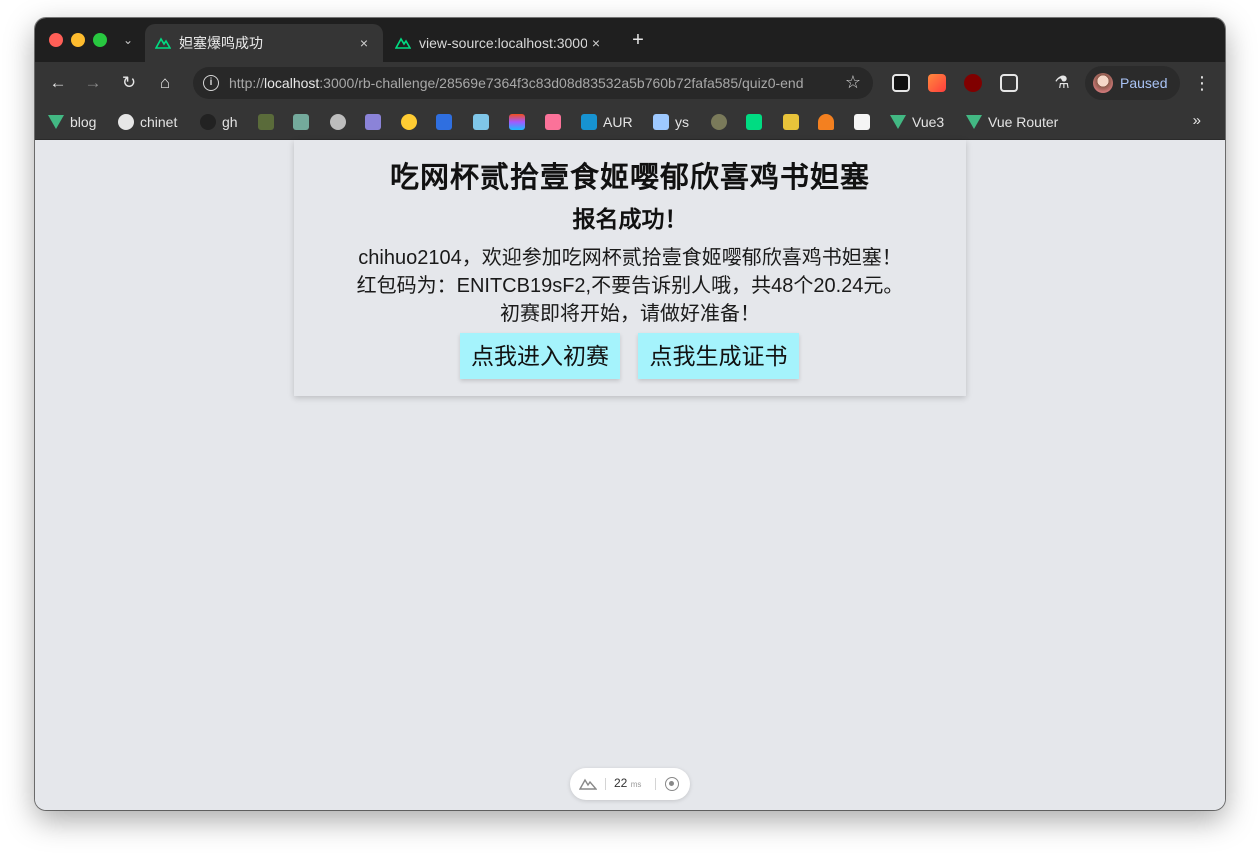  What do you see at coordinates (264, 43) in the screenshot?
I see `tab-active: 妲塞爆鸣成功 ×` at bounding box center [264, 43].